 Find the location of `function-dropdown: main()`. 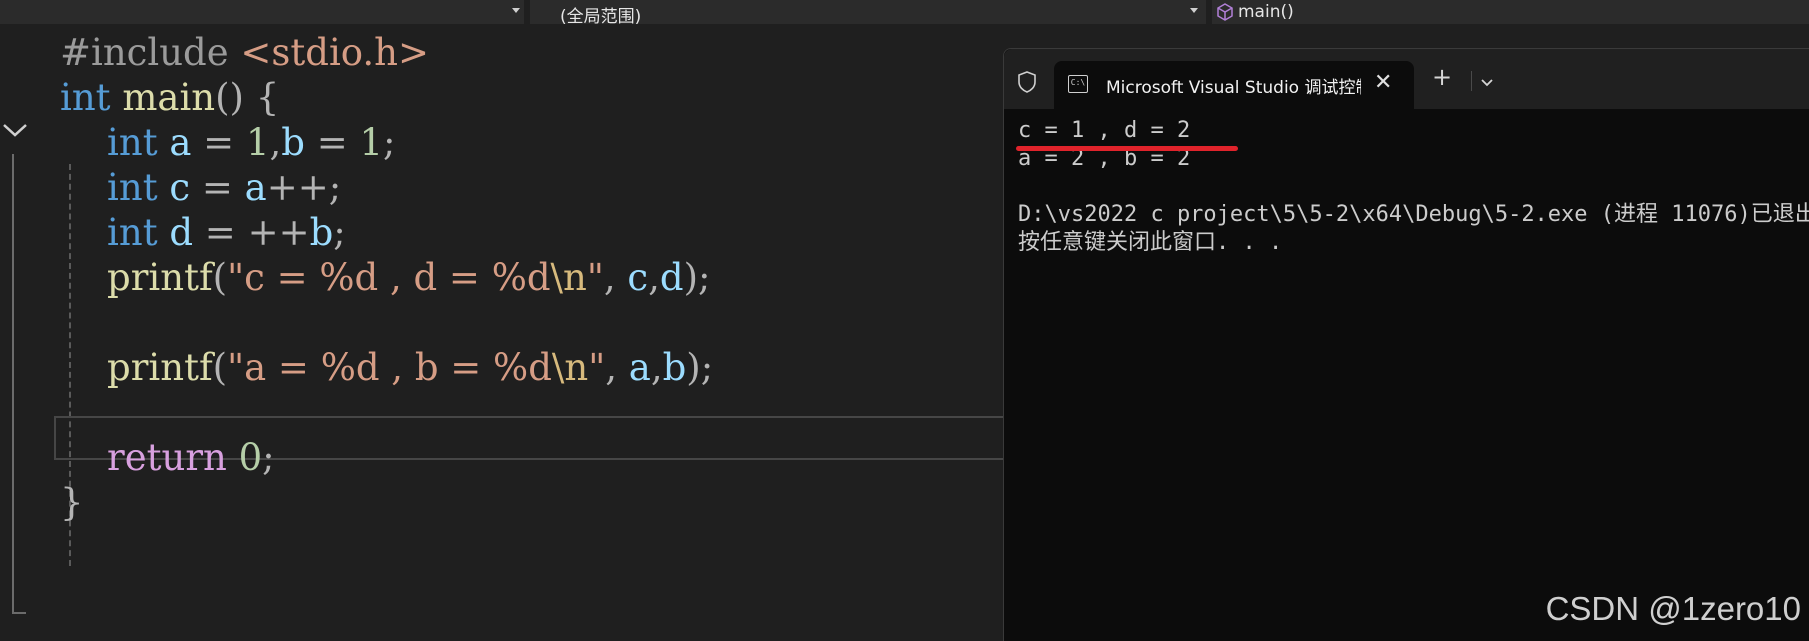

function-dropdown: main() is located at coordinates (1510, 12).